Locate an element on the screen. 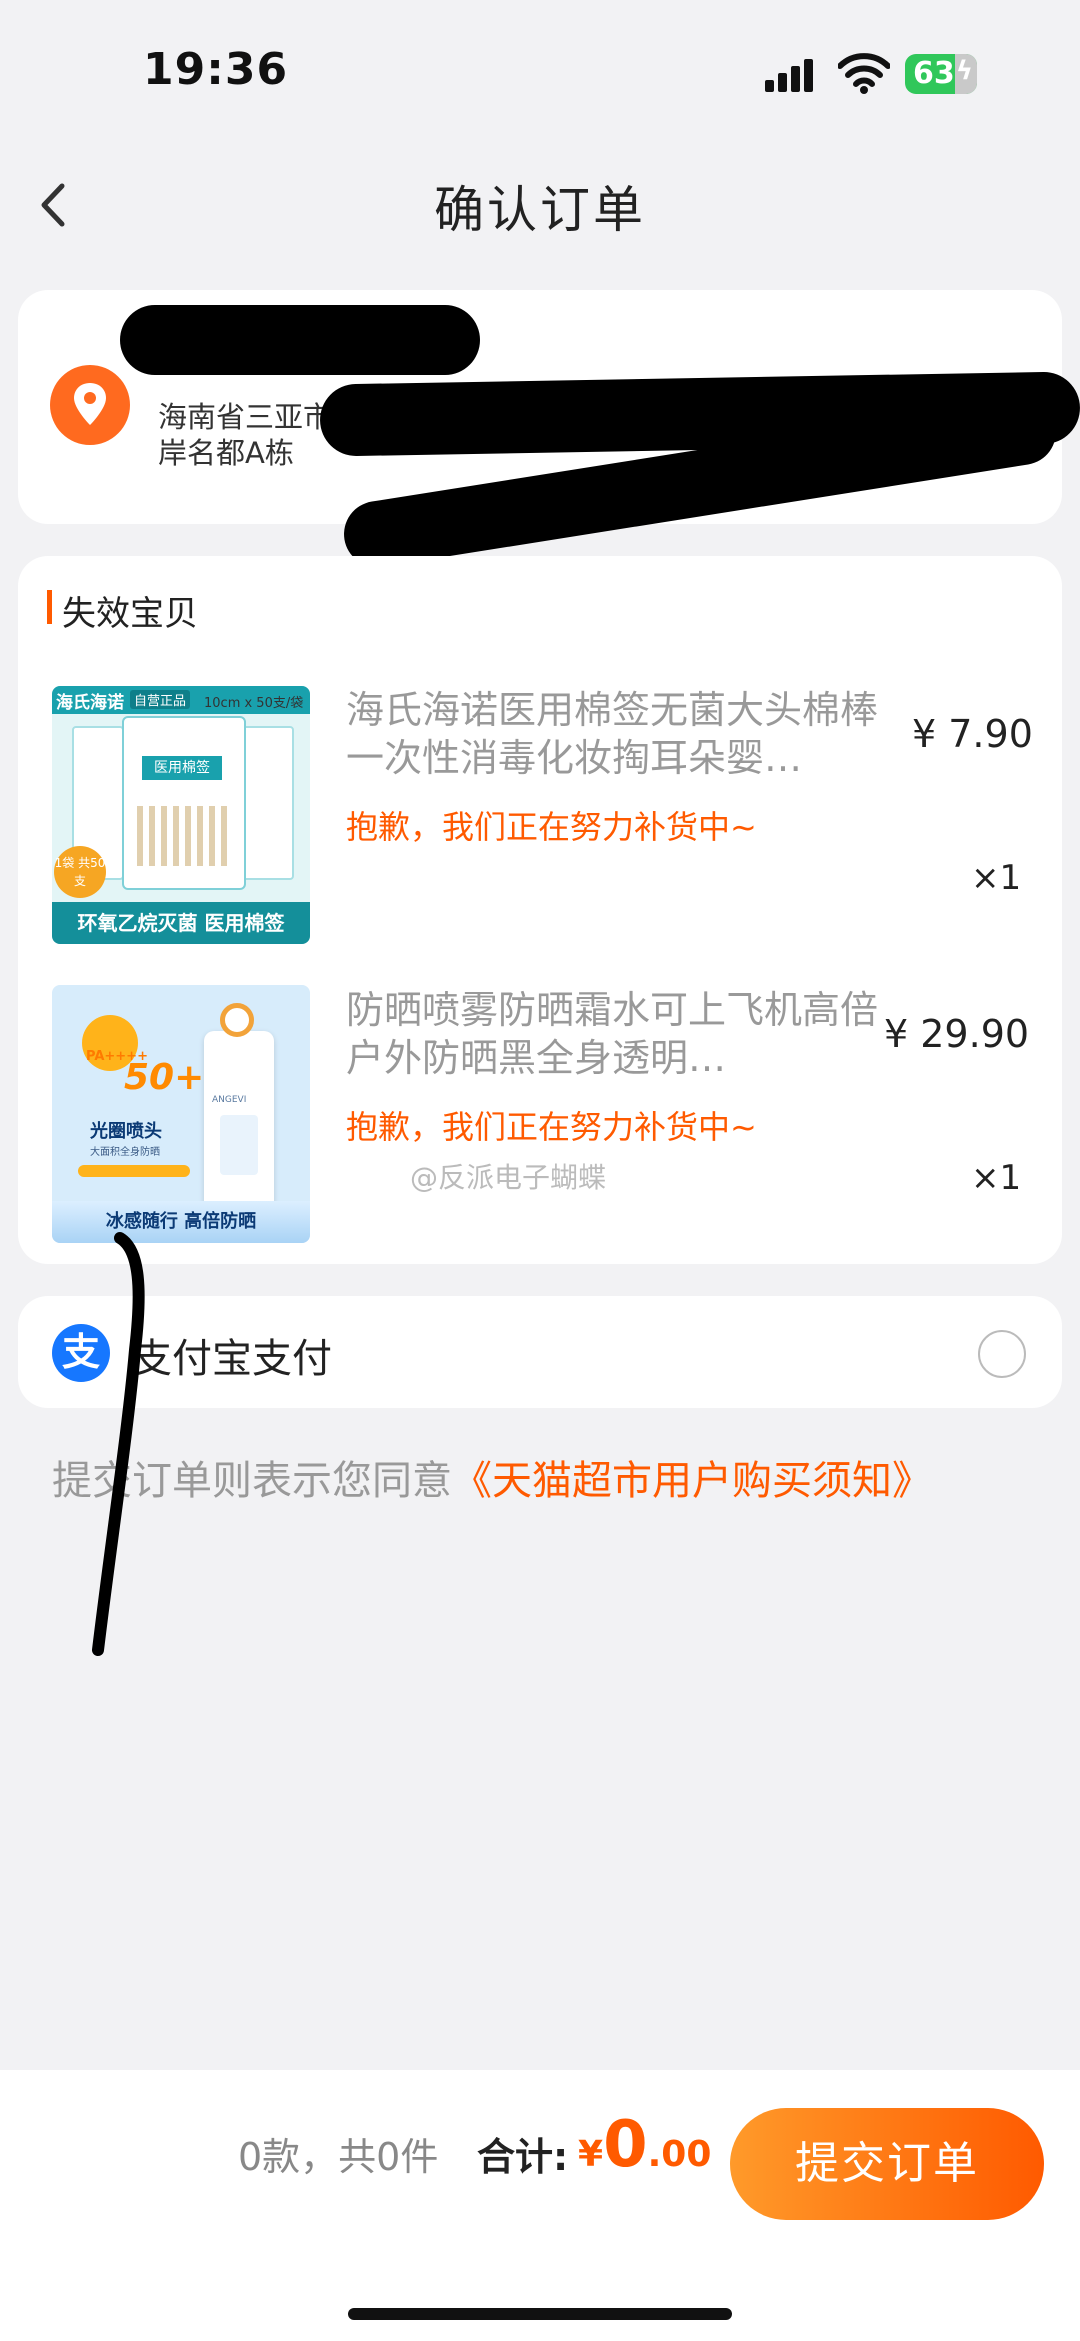 This screenshot has height=2341, width=1080. watermark: @反派电子蝴蝶 is located at coordinates (508, 1177).